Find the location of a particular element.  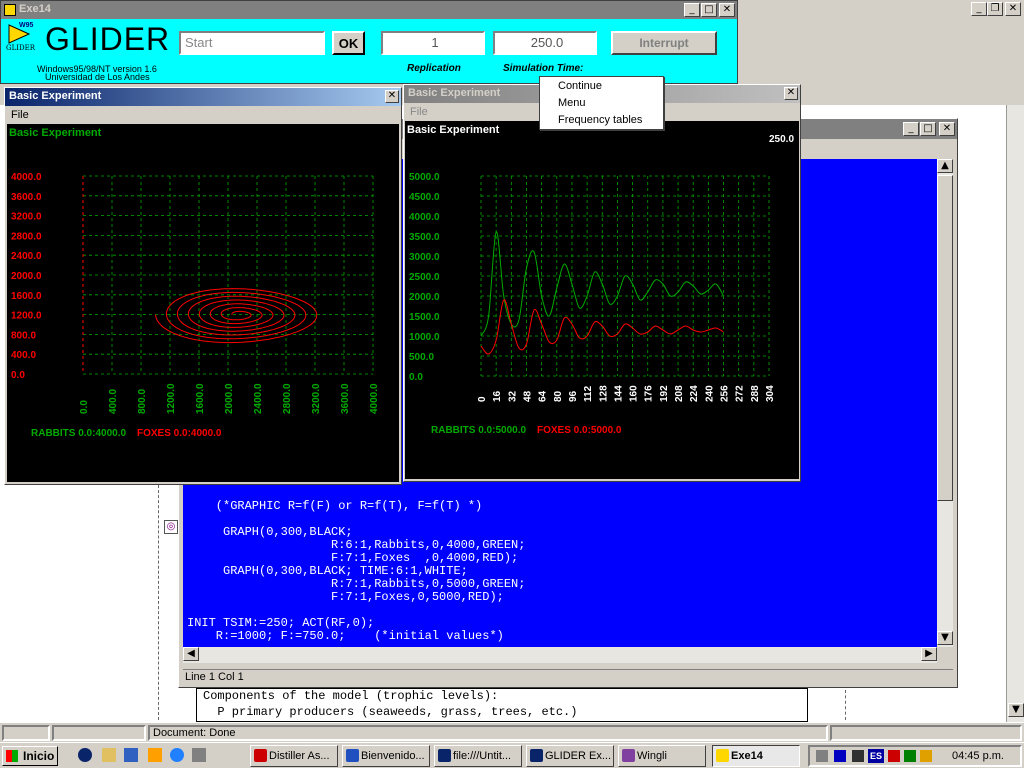

scroll-up-icon: ▲ is located at coordinates (945, 166).